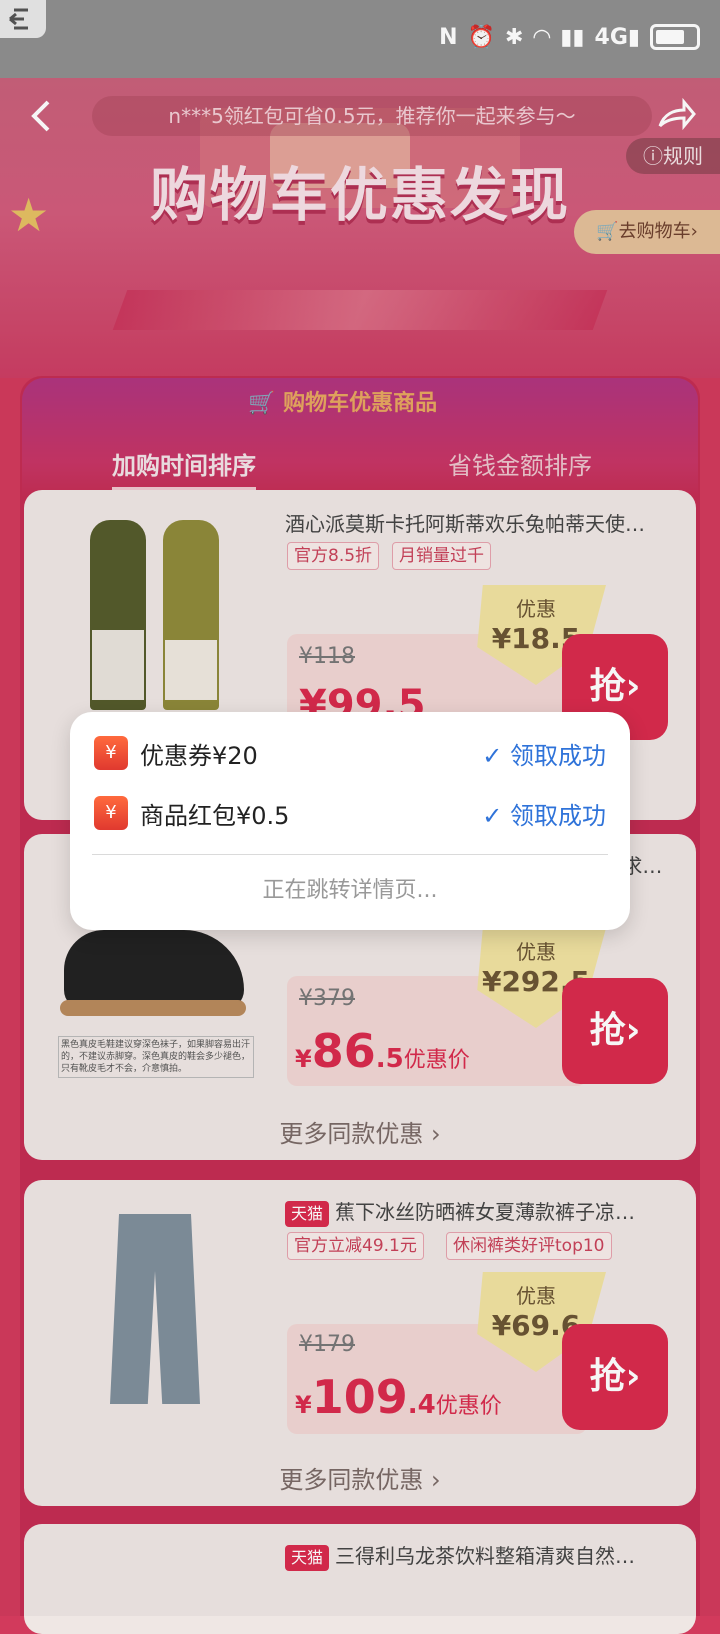  I want to click on coupon-yen-icon: ¥, so click(111, 753).